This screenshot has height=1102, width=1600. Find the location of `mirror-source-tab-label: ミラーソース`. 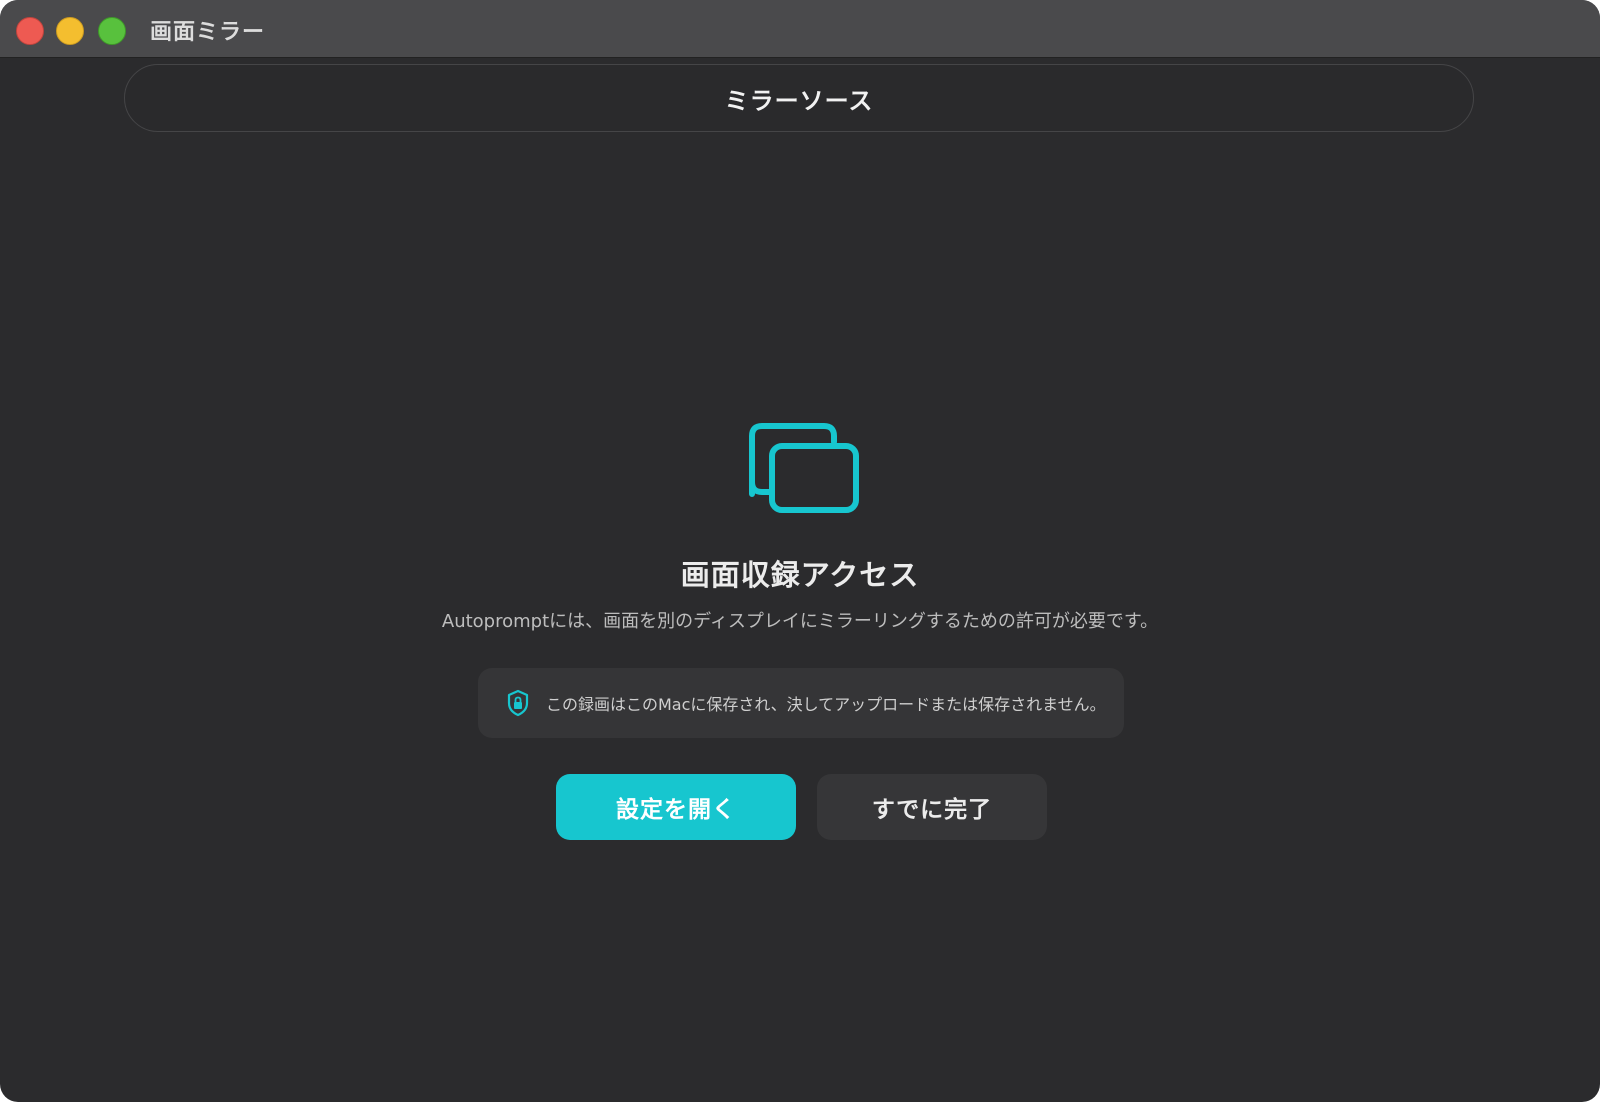

mirror-source-tab-label: ミラーソース is located at coordinates (799, 100).